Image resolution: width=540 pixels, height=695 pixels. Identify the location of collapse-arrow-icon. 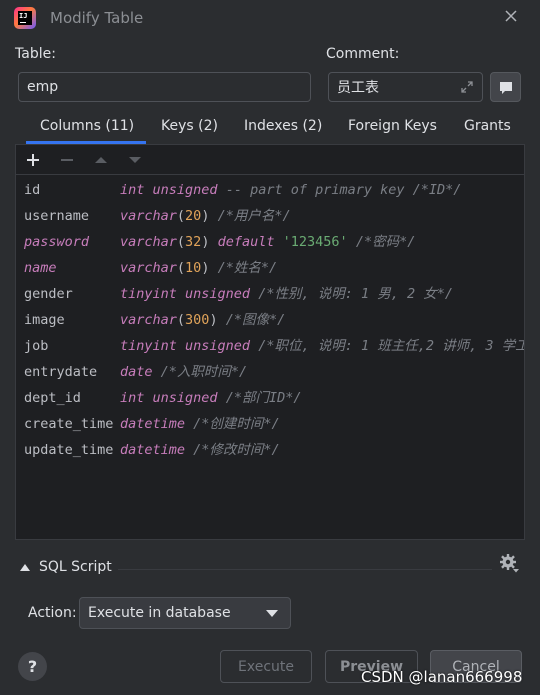
(25, 567).